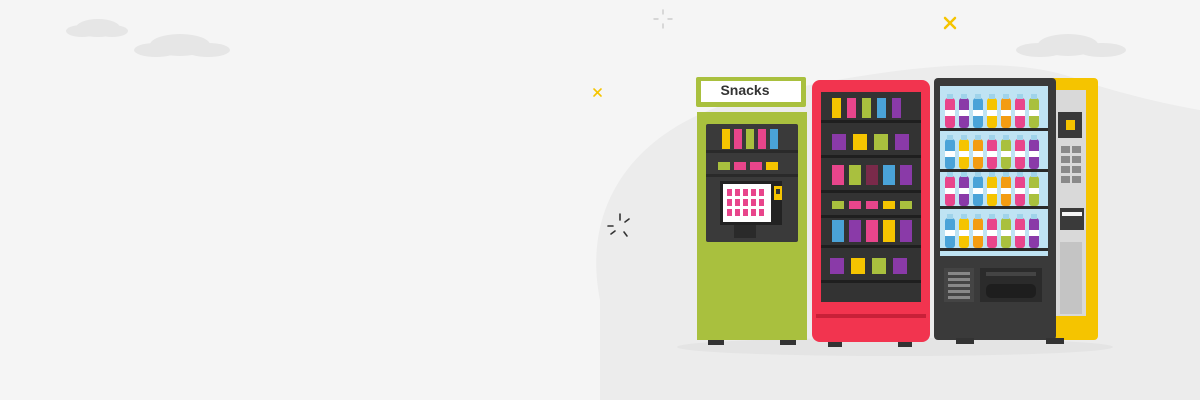  What do you see at coordinates (1071, 45) in the screenshot?
I see `cloud-icon` at bounding box center [1071, 45].